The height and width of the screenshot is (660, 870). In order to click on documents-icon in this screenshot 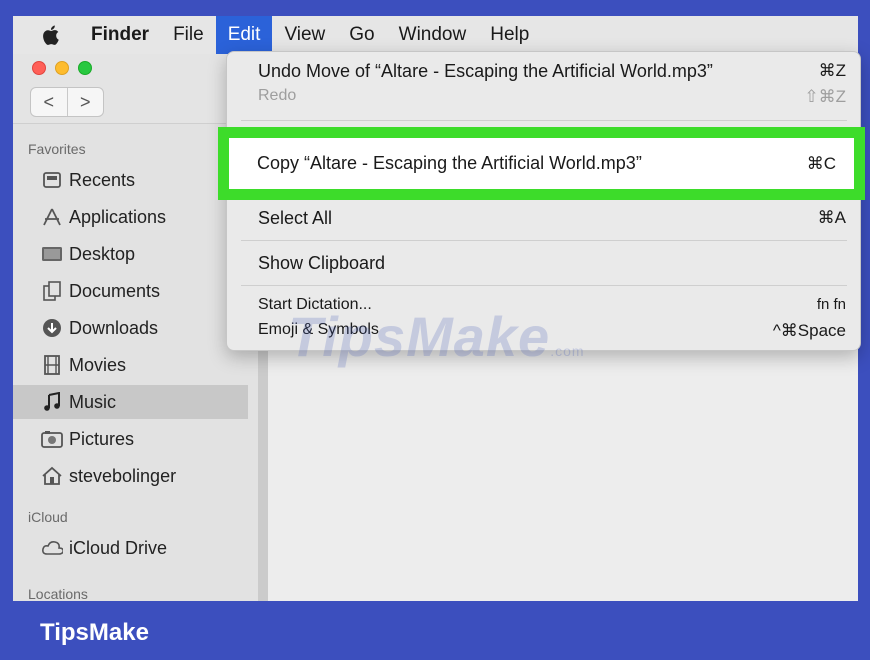, I will do `click(52, 291)`.